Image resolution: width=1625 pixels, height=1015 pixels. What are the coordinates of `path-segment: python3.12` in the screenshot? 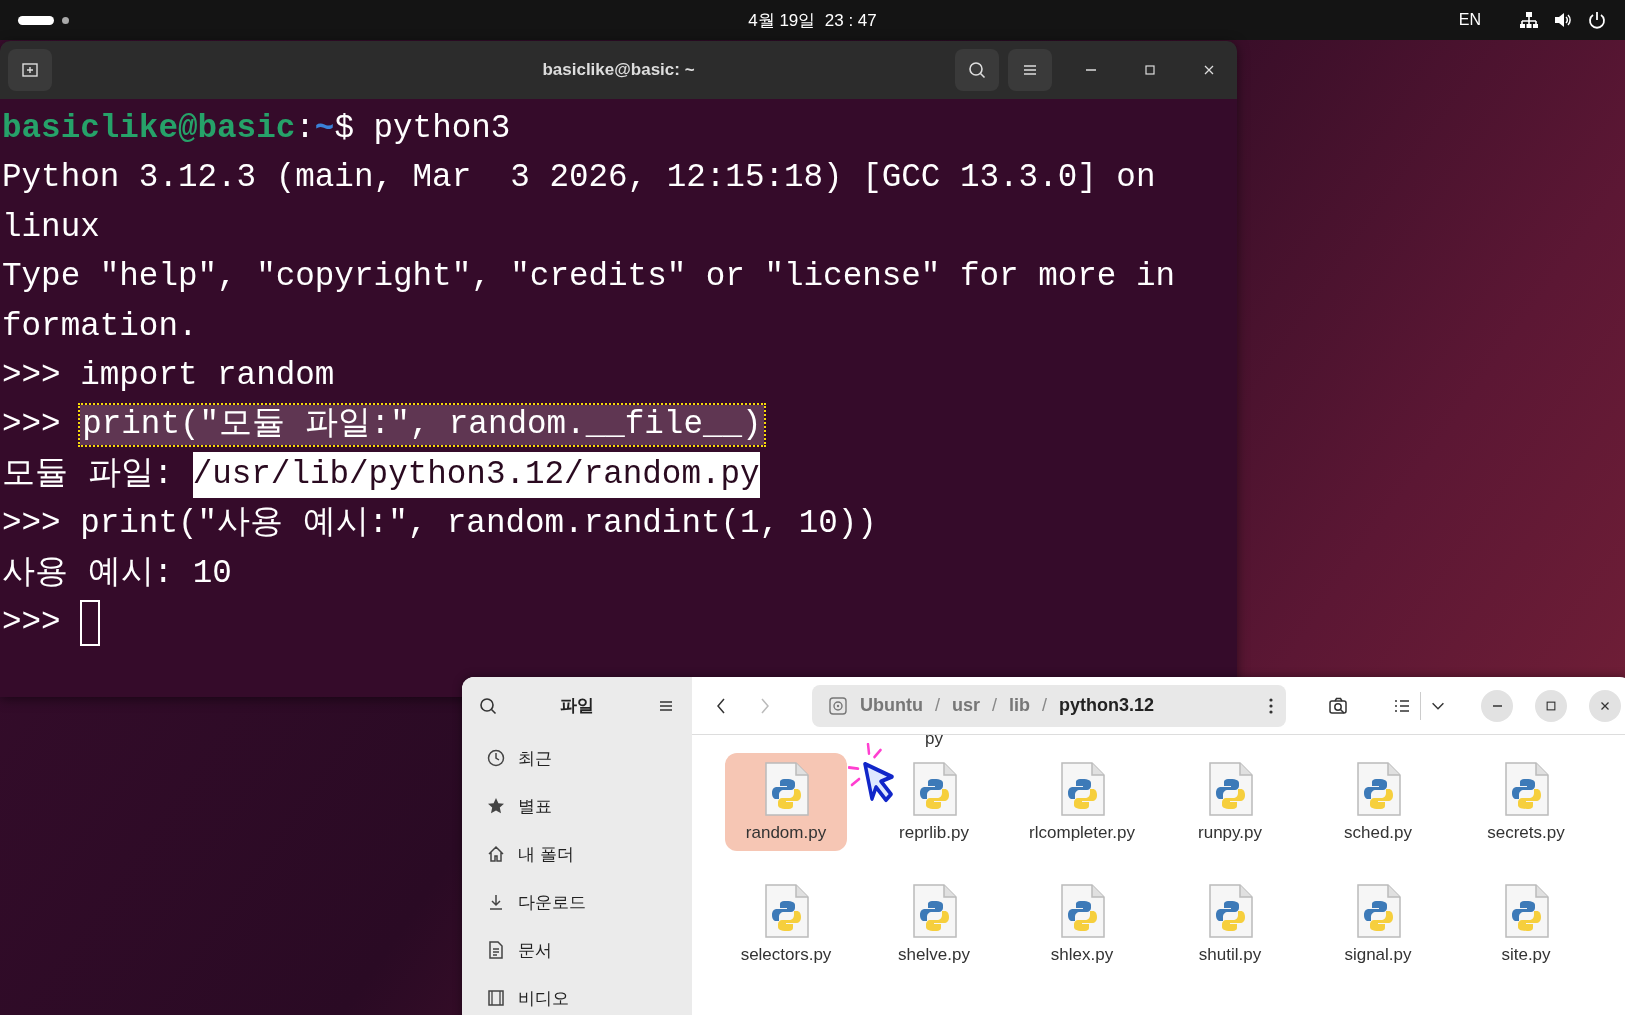 It's located at (1107, 705).